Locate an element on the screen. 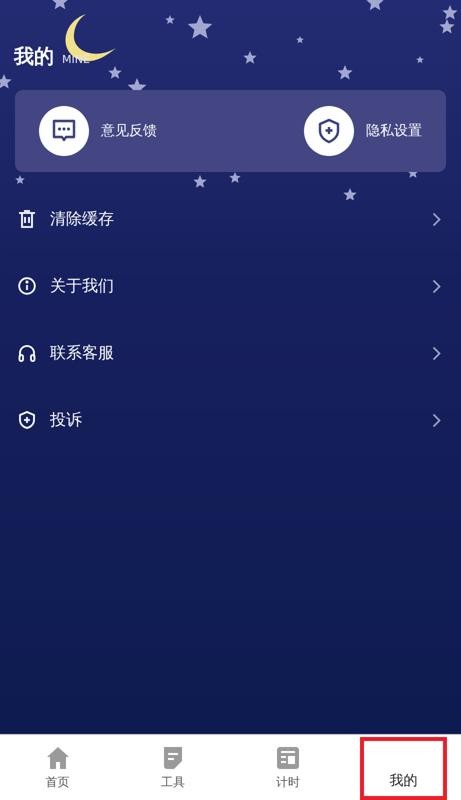 This screenshot has width=461, height=800. page-subtitle: MINE is located at coordinates (76, 60).